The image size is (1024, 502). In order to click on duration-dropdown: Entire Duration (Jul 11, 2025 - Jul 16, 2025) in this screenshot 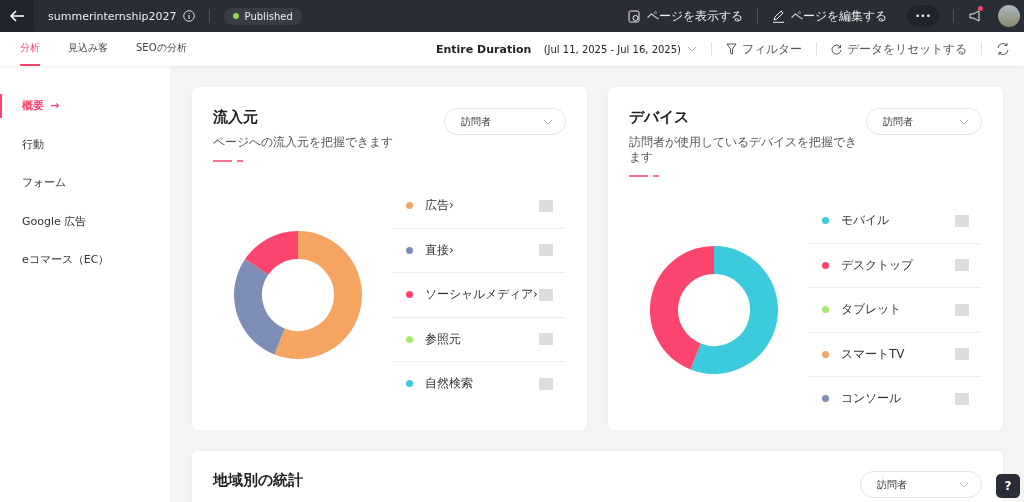, I will do `click(566, 49)`.